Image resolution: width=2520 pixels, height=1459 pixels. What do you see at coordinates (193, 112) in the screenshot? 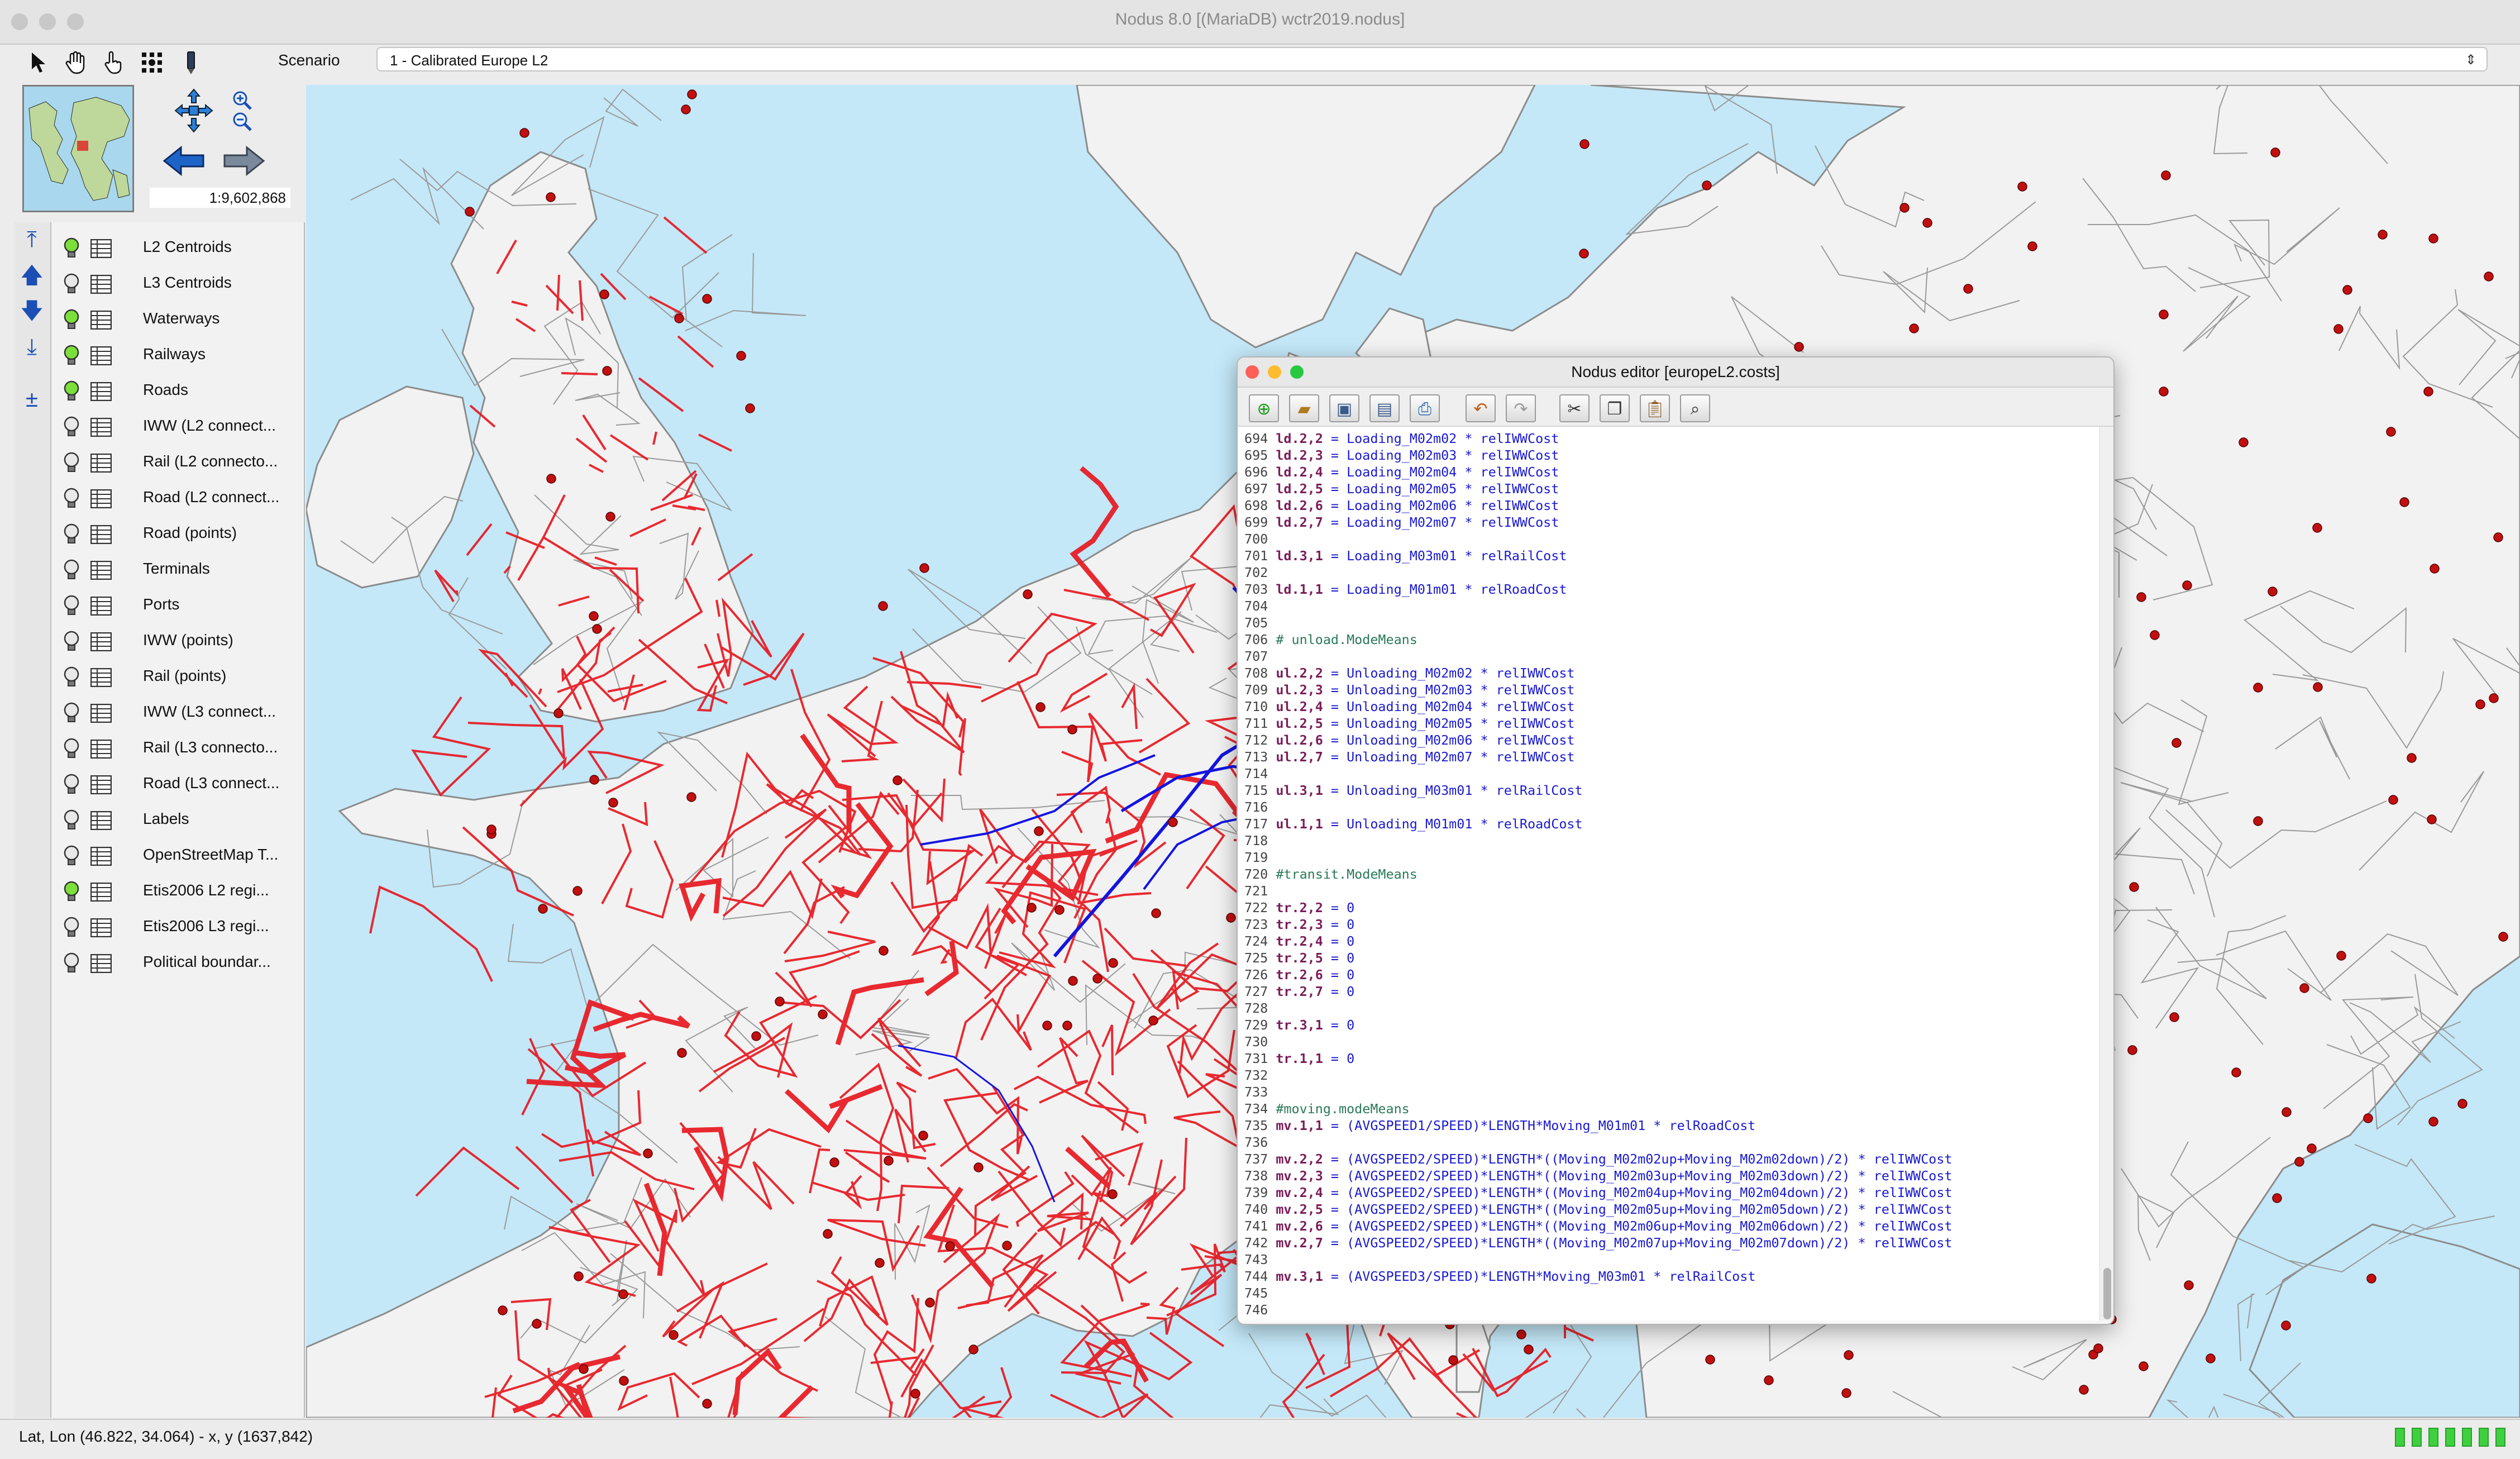
I see `zoom-extent-icon` at bounding box center [193, 112].